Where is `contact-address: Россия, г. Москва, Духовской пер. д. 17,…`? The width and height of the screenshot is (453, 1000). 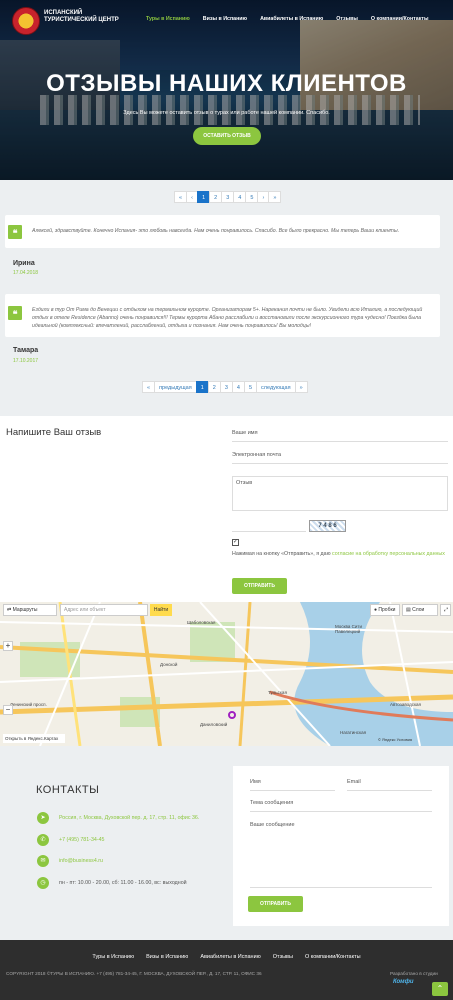 contact-address: Россия, г. Москва, Духовской пер. д. 17,… is located at coordinates (129, 818).